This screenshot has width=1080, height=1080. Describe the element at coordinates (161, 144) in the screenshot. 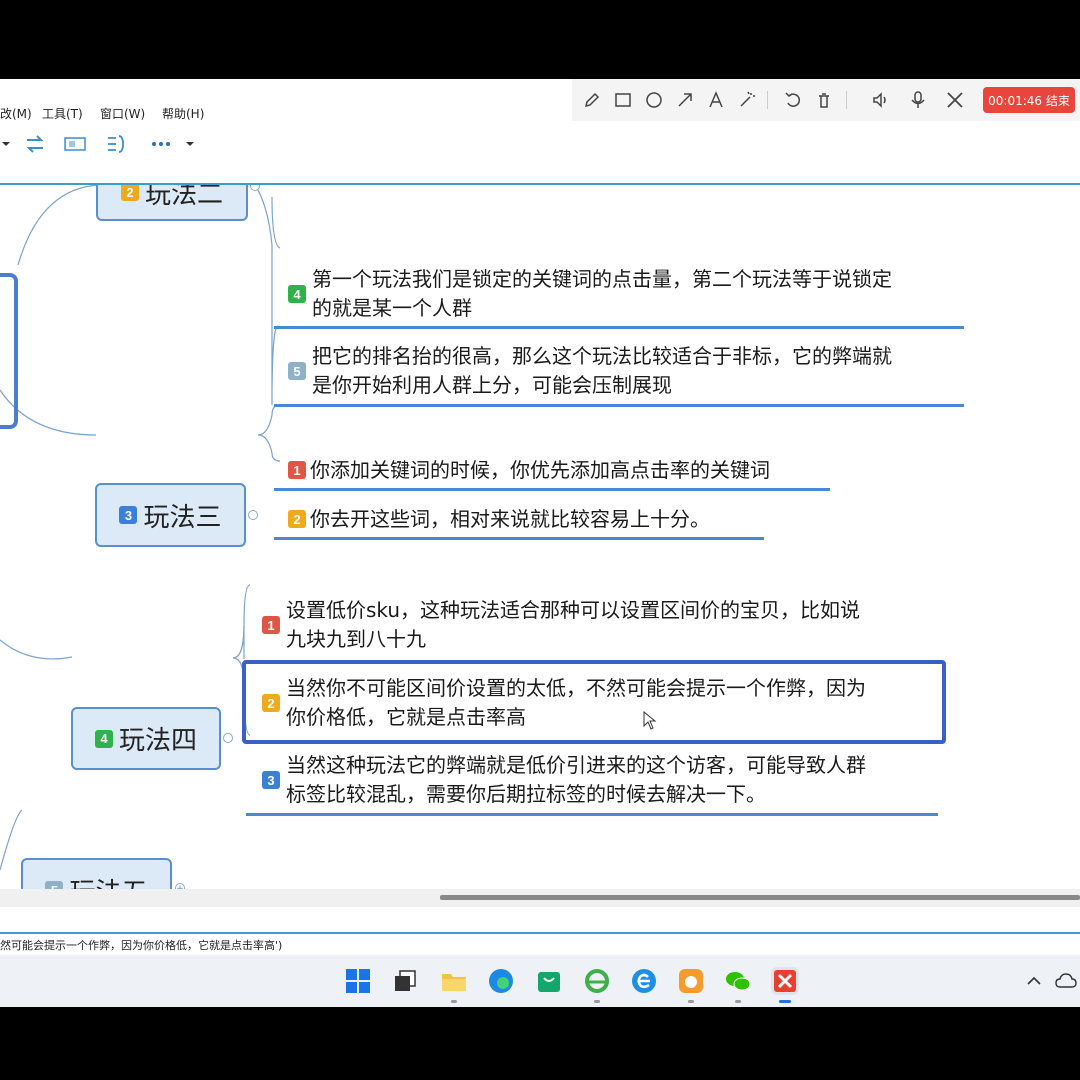

I see `more-icon` at that location.